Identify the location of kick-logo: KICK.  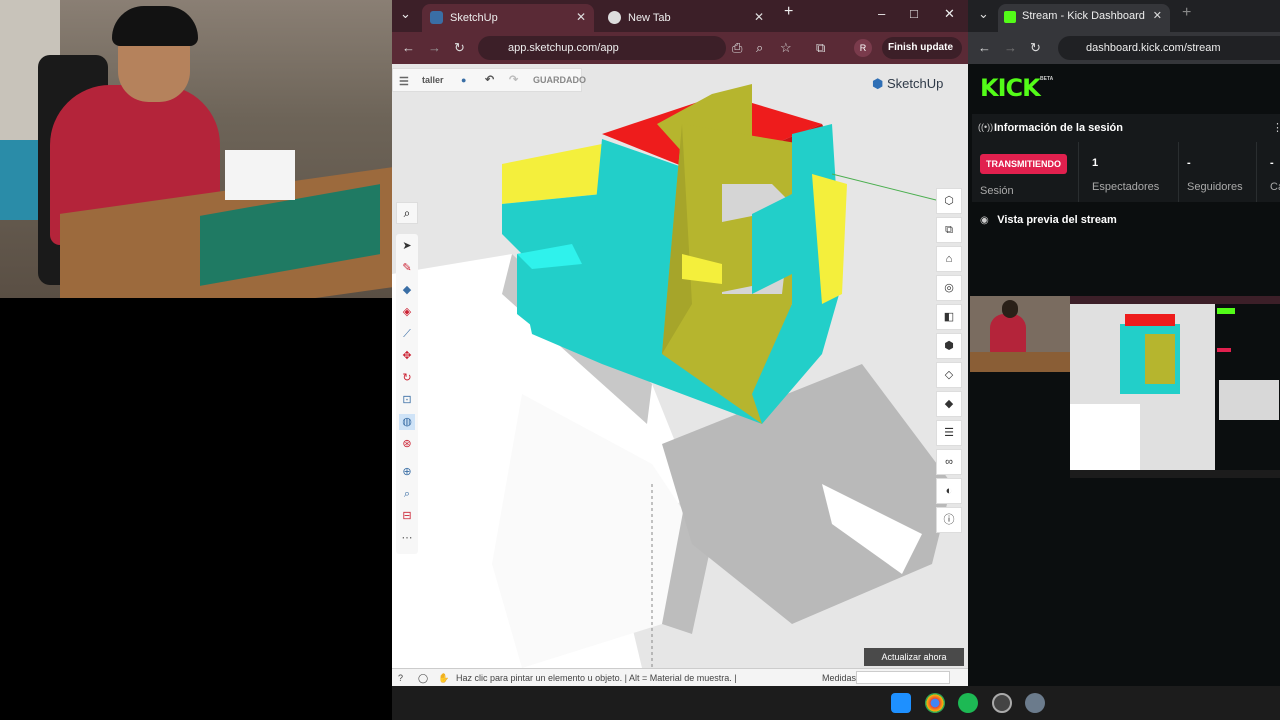
(1010, 88).